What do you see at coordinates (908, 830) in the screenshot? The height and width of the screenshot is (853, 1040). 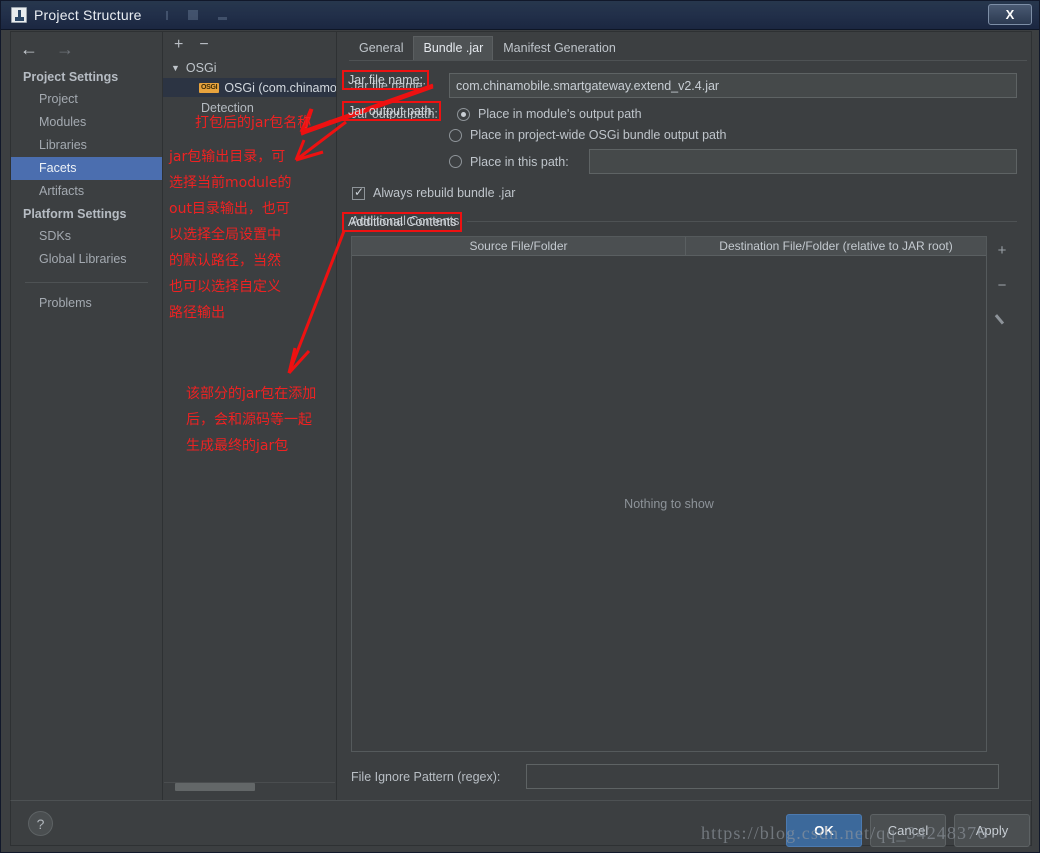 I see `cancel-button: Cancel` at bounding box center [908, 830].